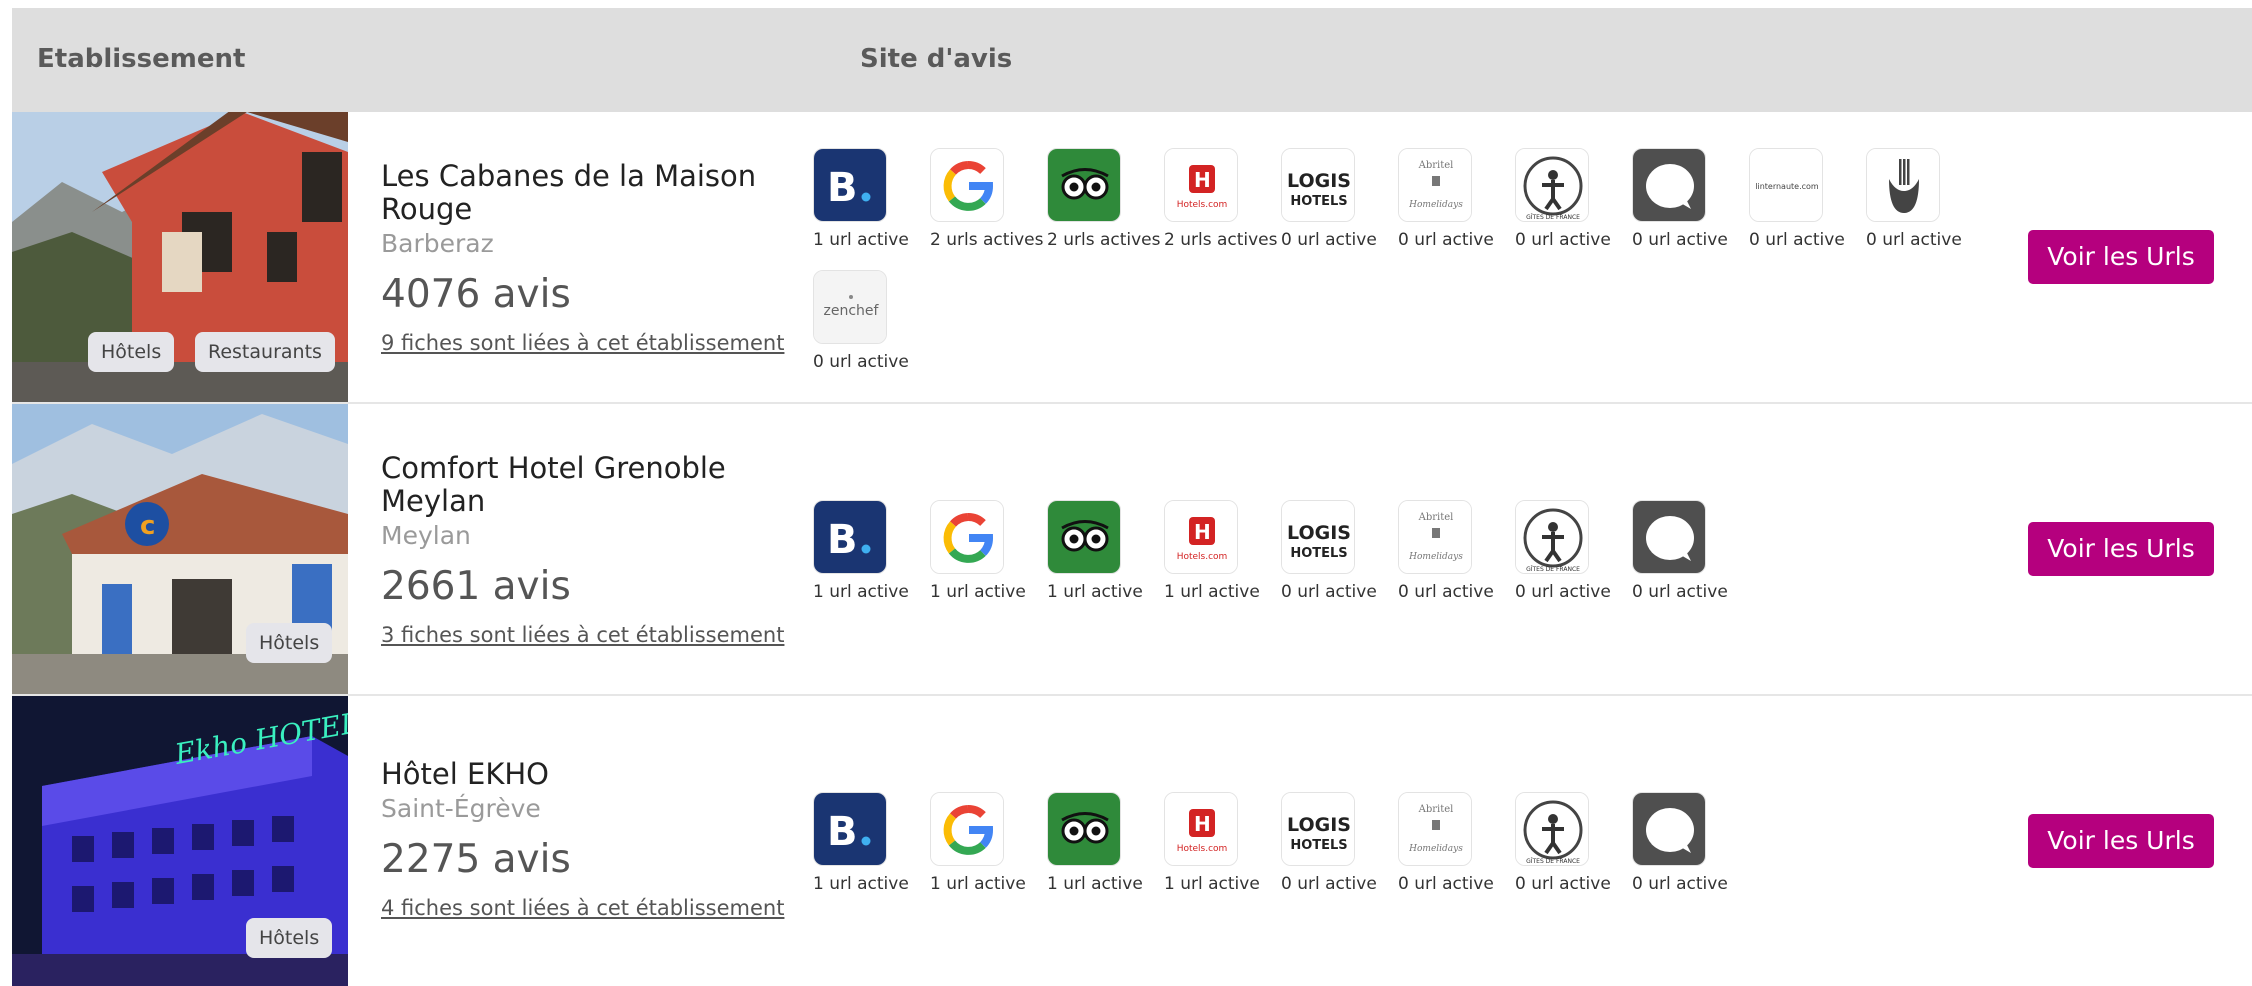 The image size is (2252, 986). Describe the element at coordinates (265, 352) in the screenshot. I see `category-tag-restaurants: Restaurants` at that location.